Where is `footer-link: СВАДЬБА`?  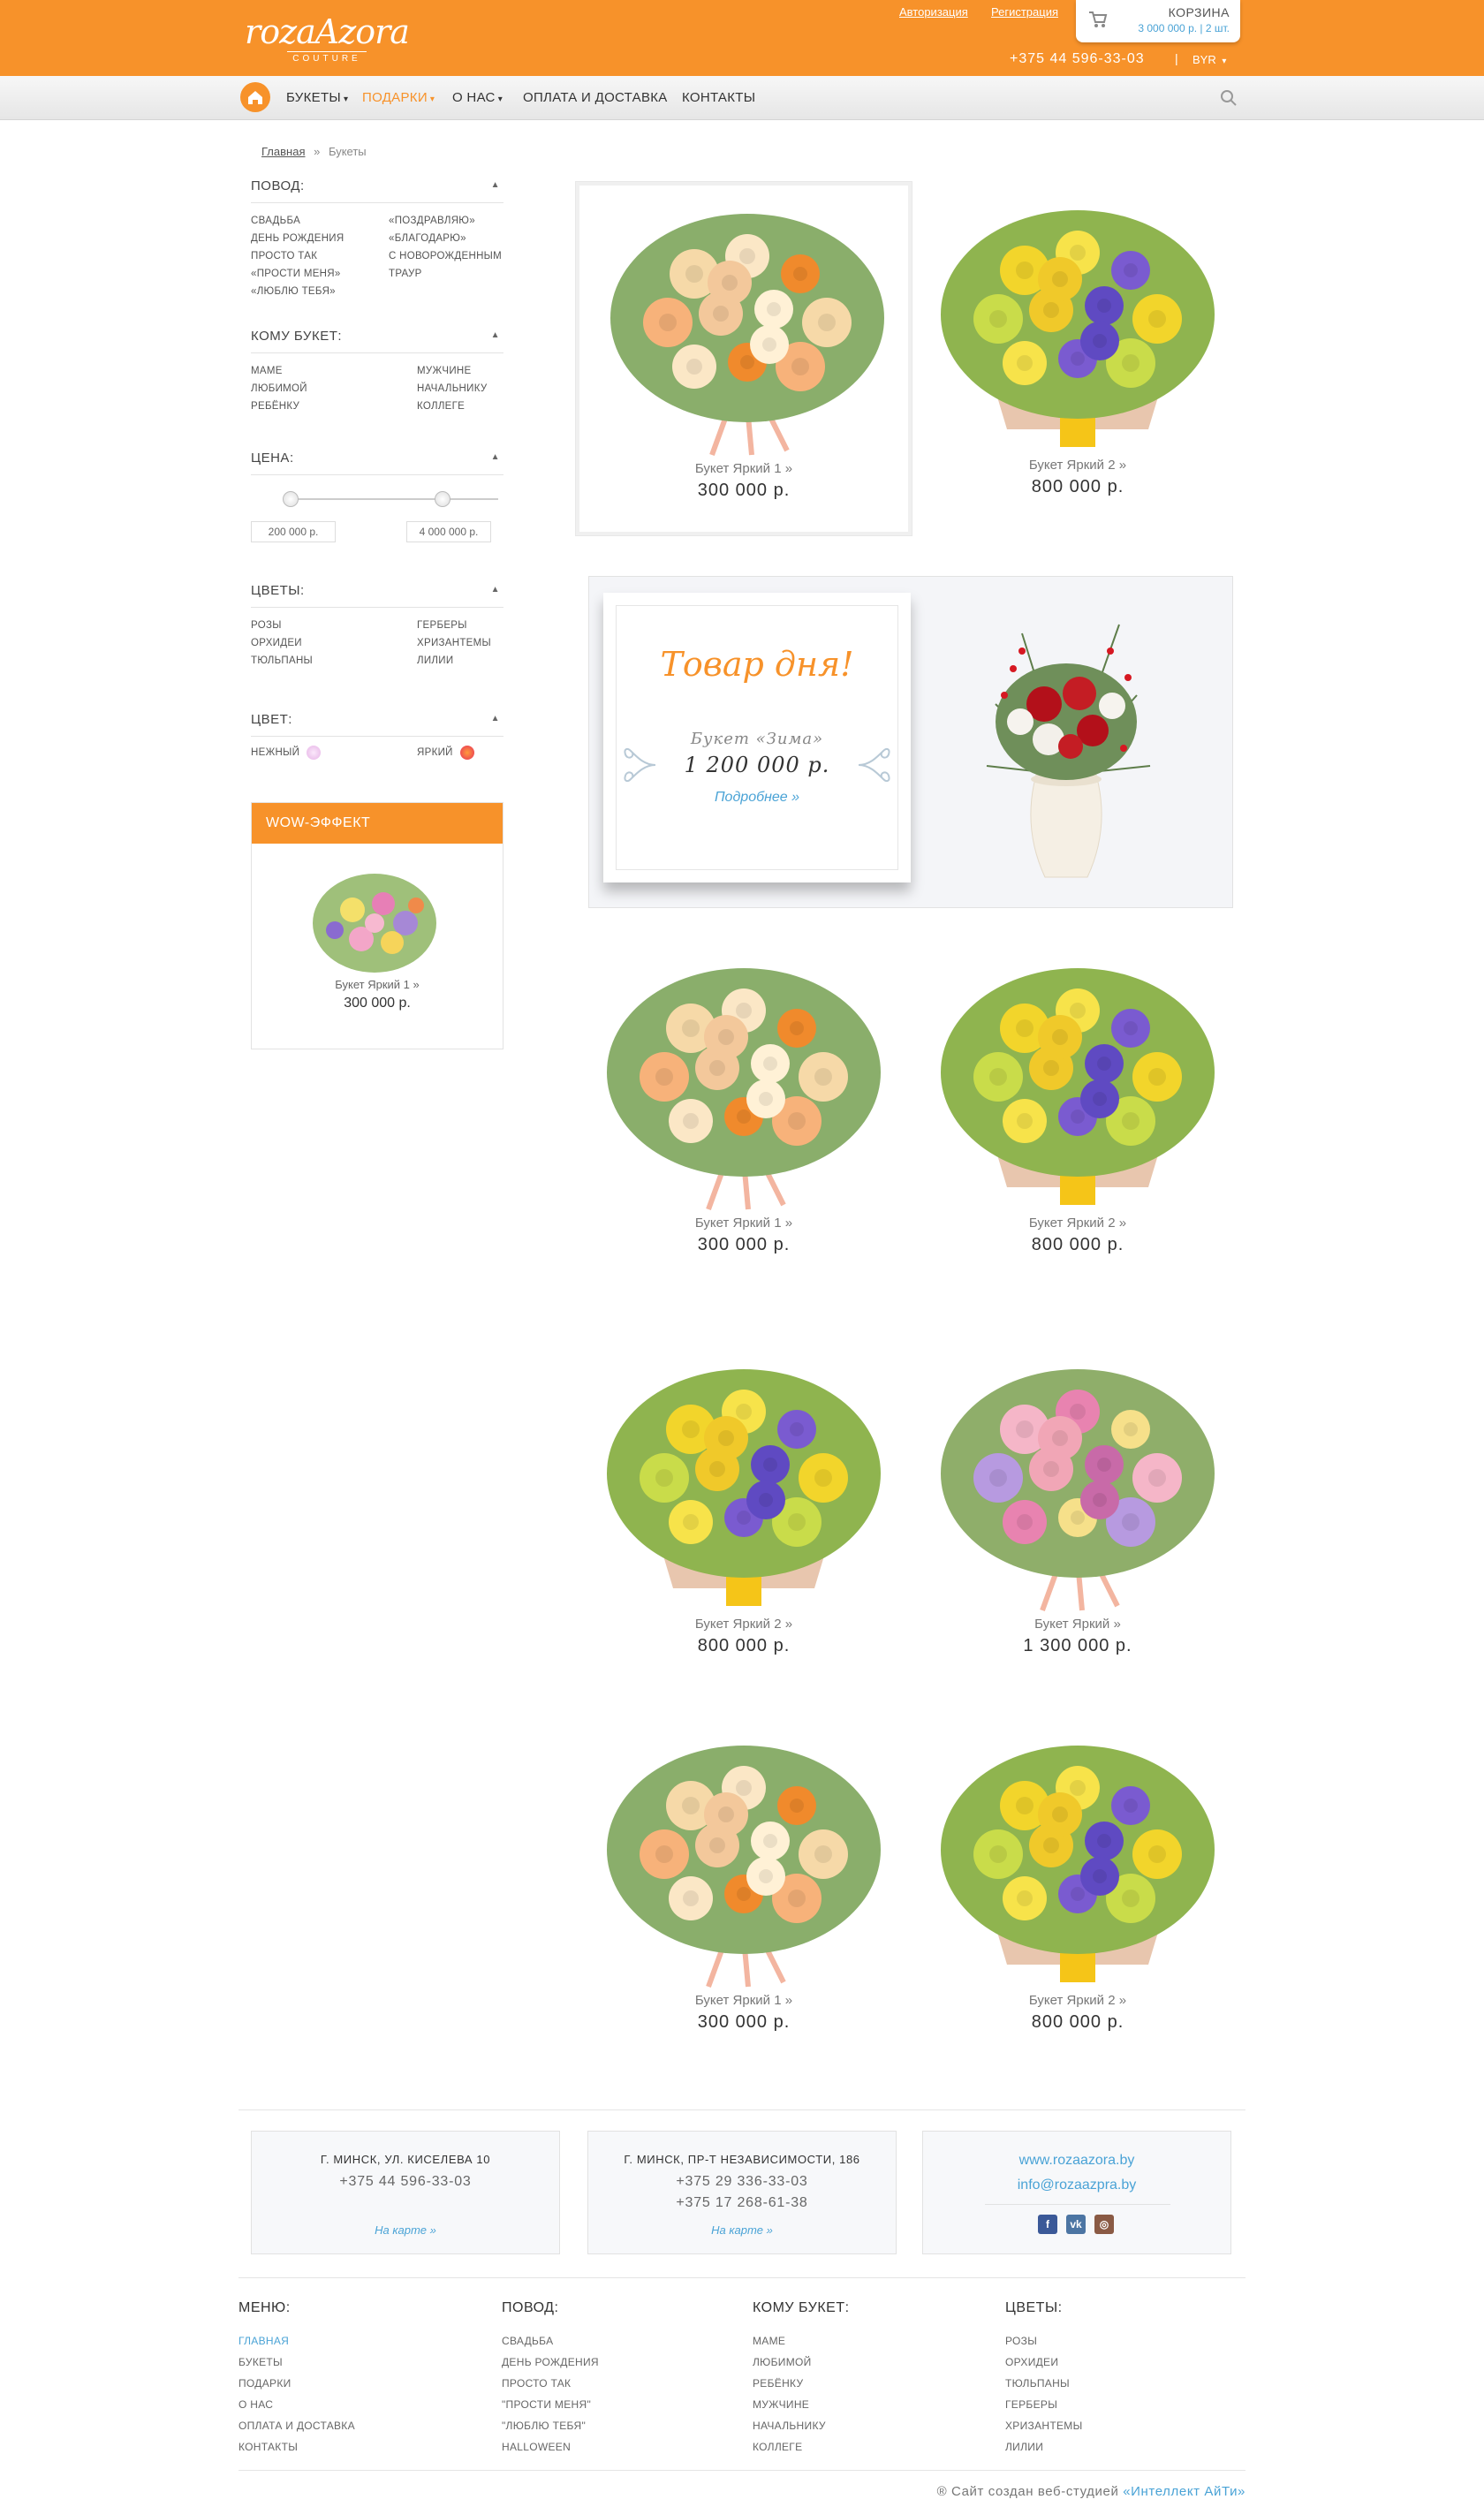 footer-link: СВАДЬБА is located at coordinates (550, 2341).